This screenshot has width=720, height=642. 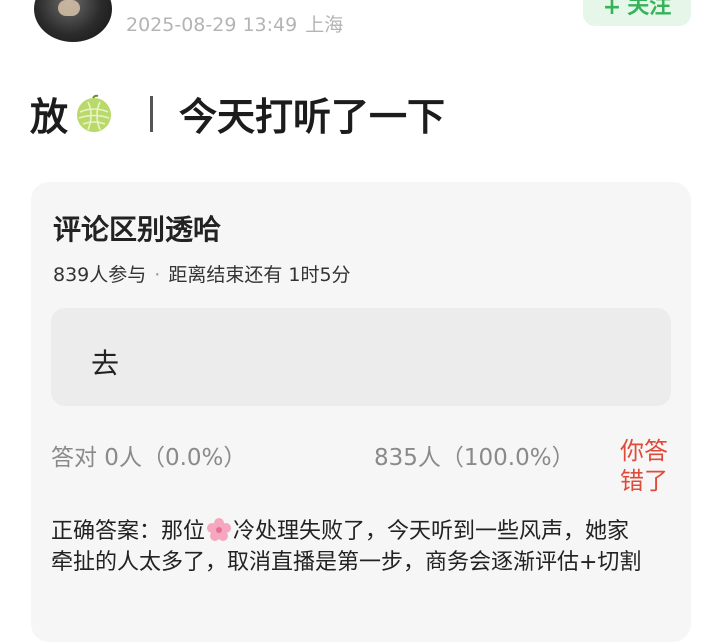 I want to click on follow-button: + 关注, so click(x=637, y=13).